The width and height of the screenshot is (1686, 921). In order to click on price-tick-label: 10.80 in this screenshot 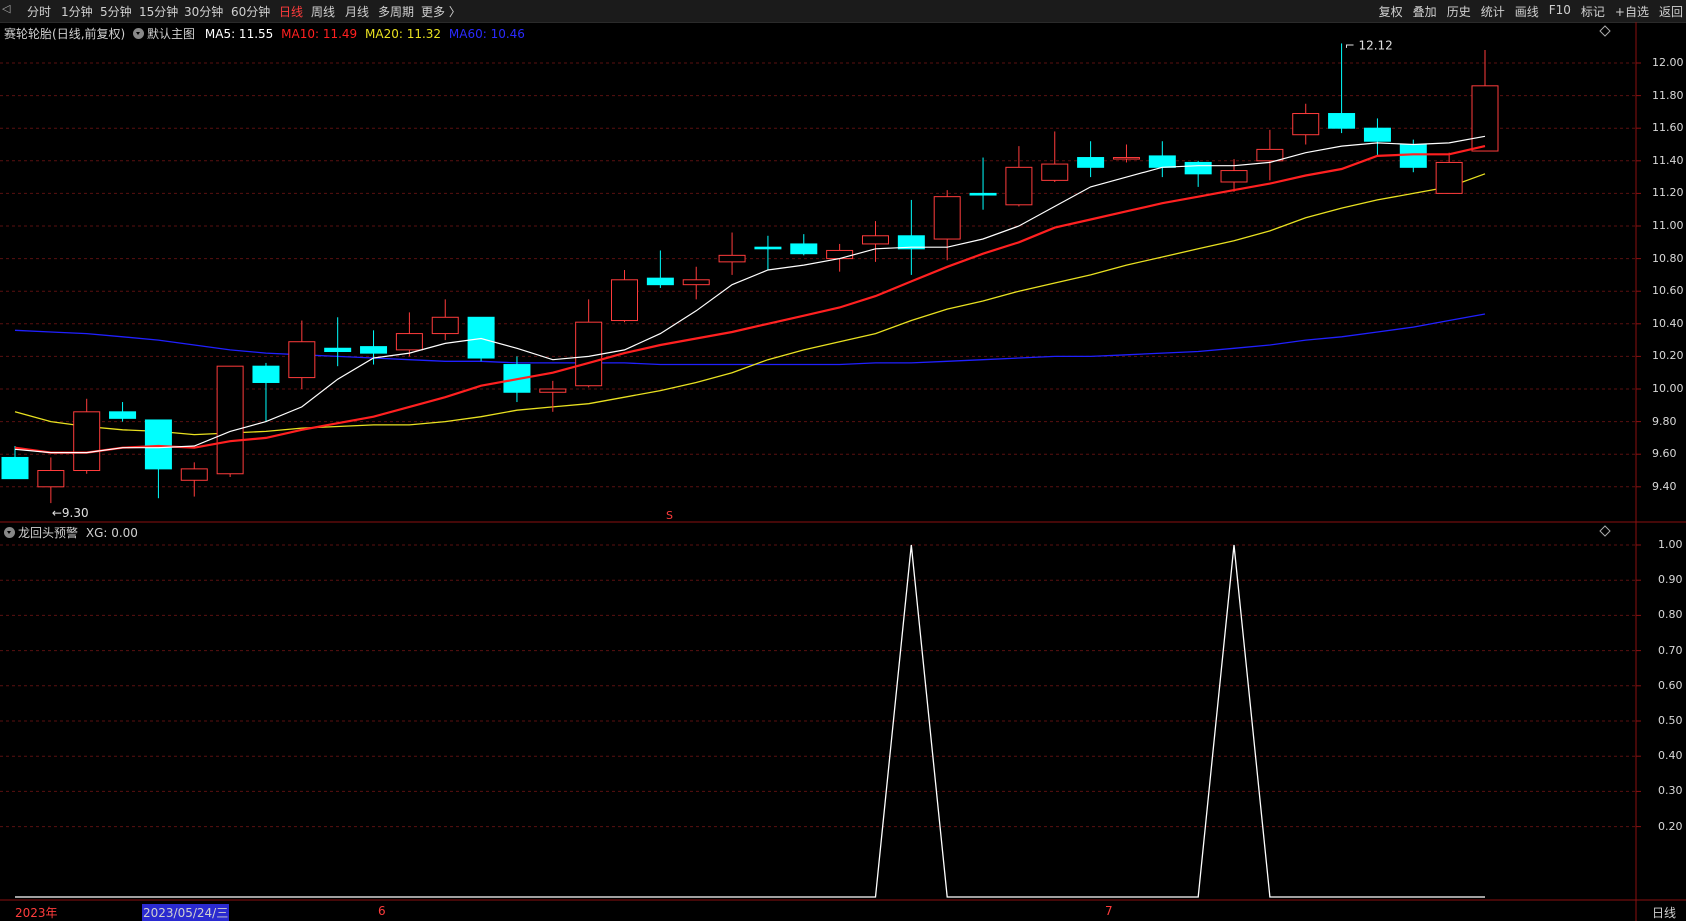, I will do `click(1668, 258)`.